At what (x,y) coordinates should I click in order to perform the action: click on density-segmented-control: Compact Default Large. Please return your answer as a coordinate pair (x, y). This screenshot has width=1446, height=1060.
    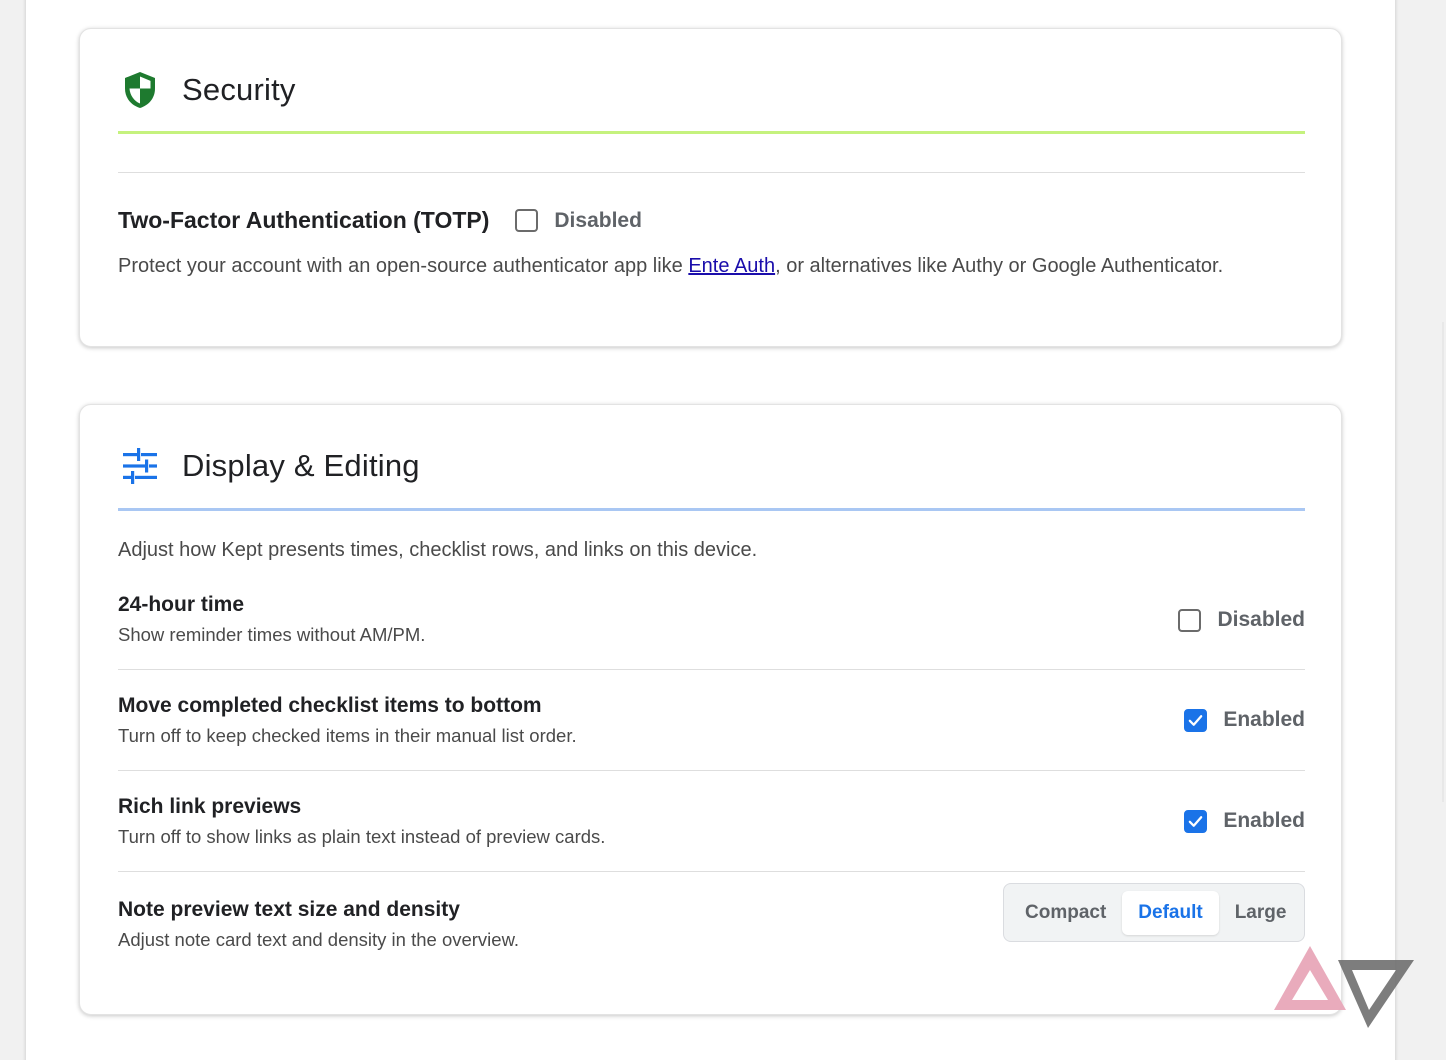
    Looking at the image, I should click on (1154, 912).